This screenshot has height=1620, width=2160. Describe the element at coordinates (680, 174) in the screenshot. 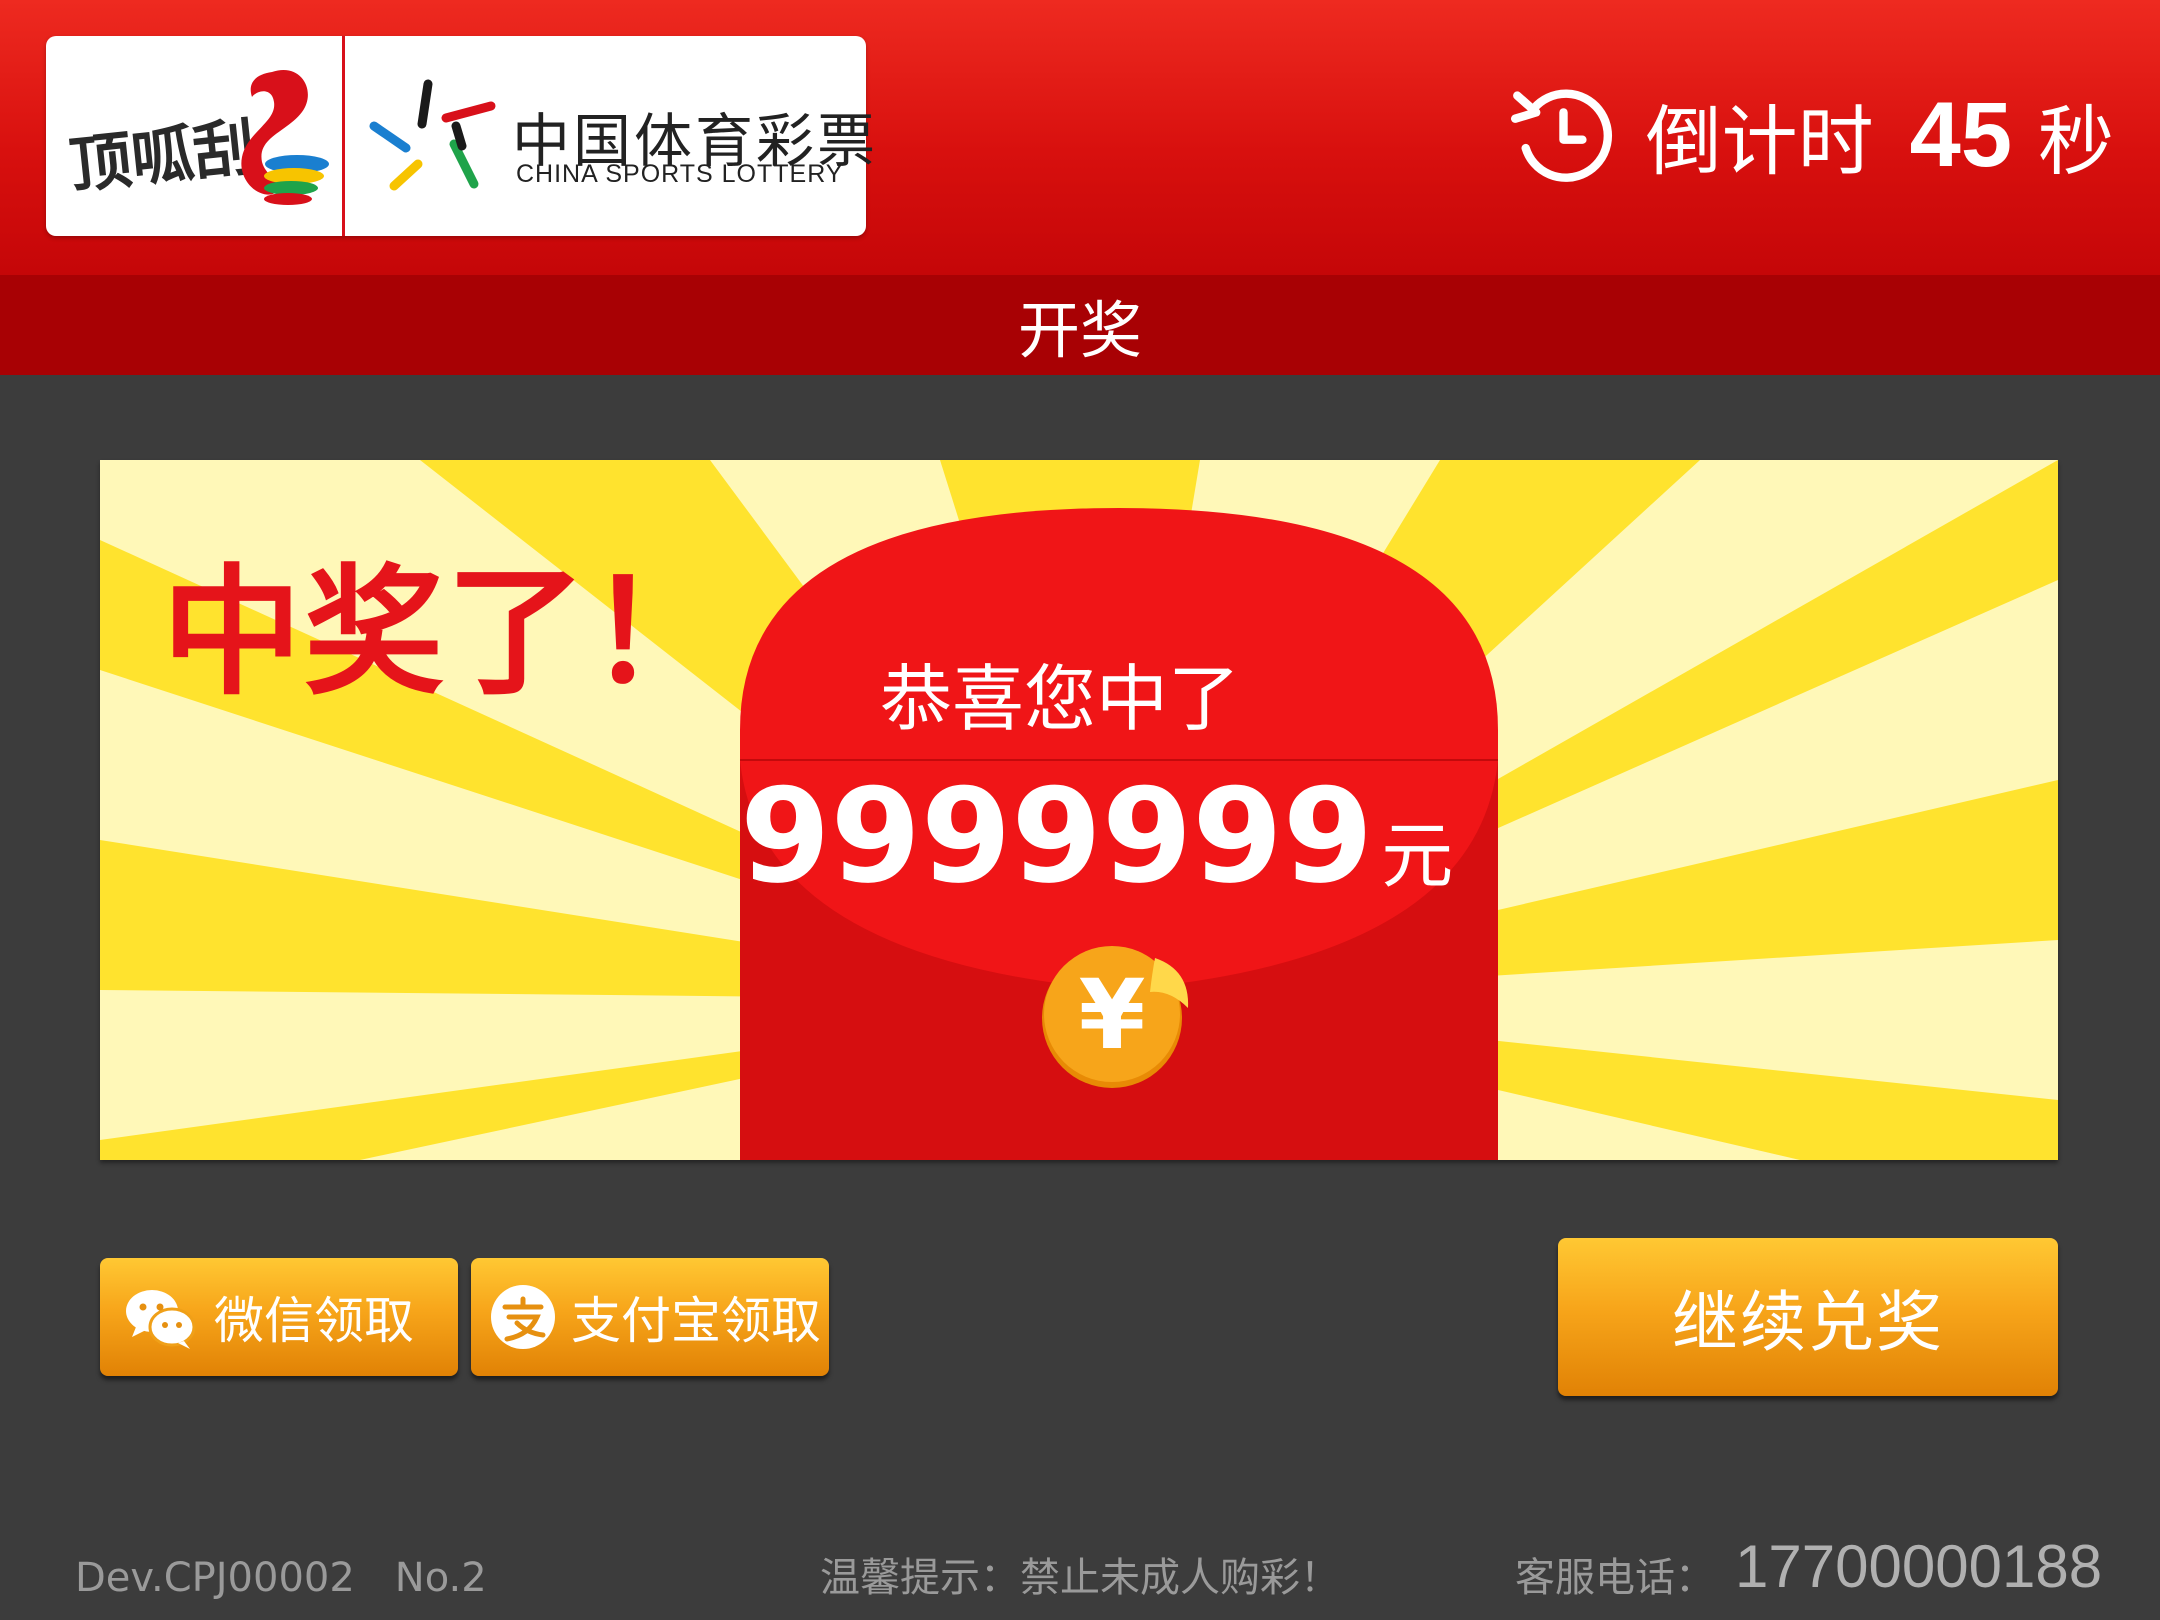

I see `lottery-name-en: CHINA SPORTS LOTTERY` at that location.